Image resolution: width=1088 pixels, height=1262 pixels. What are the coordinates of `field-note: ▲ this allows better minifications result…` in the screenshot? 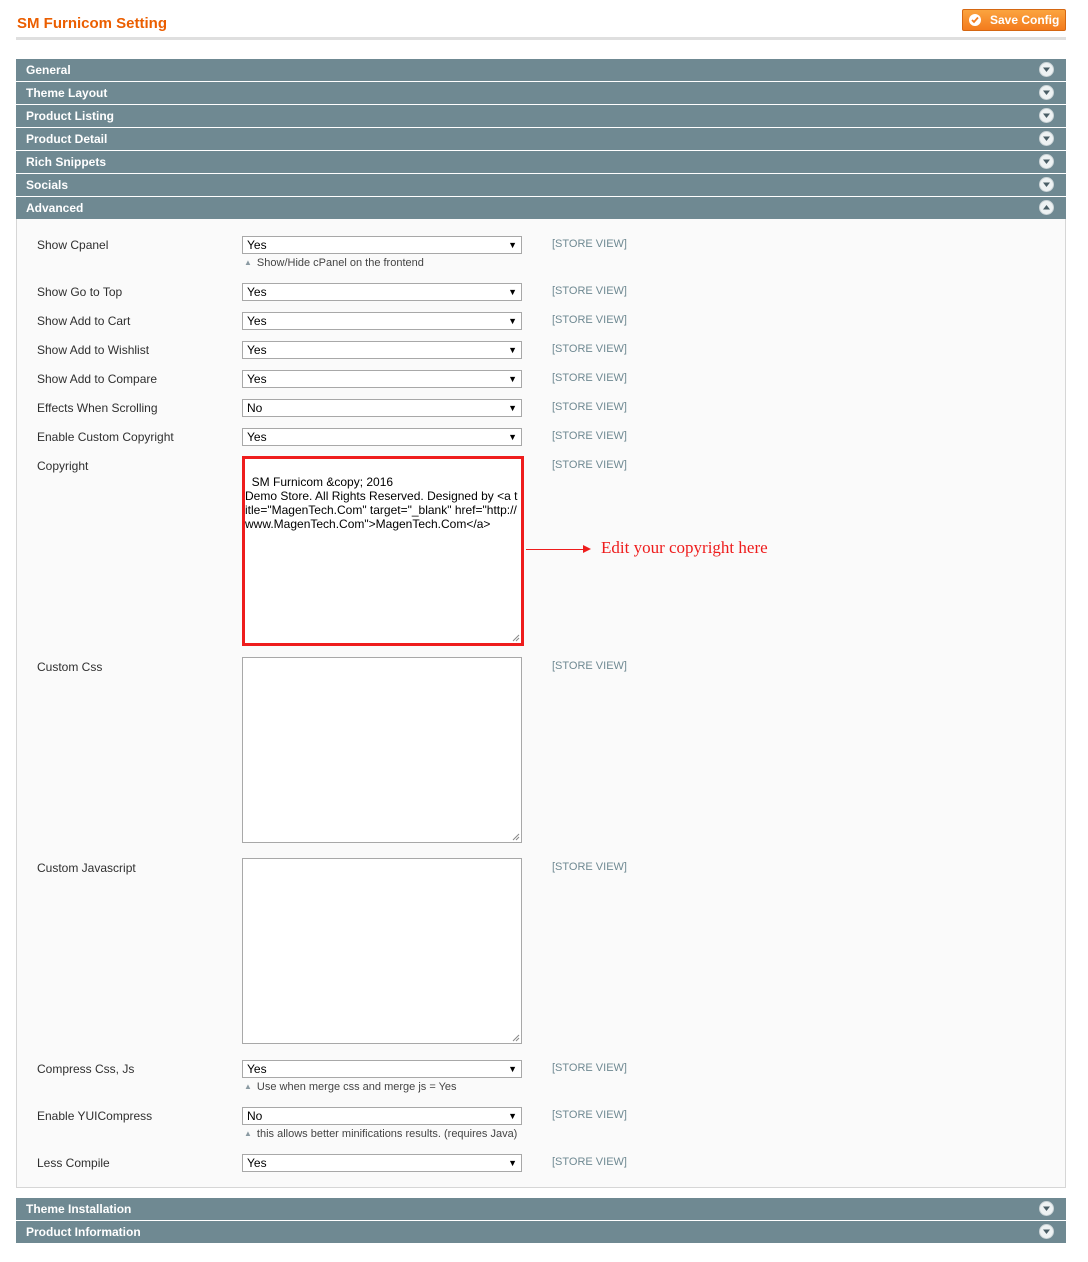 It's located at (380, 1134).